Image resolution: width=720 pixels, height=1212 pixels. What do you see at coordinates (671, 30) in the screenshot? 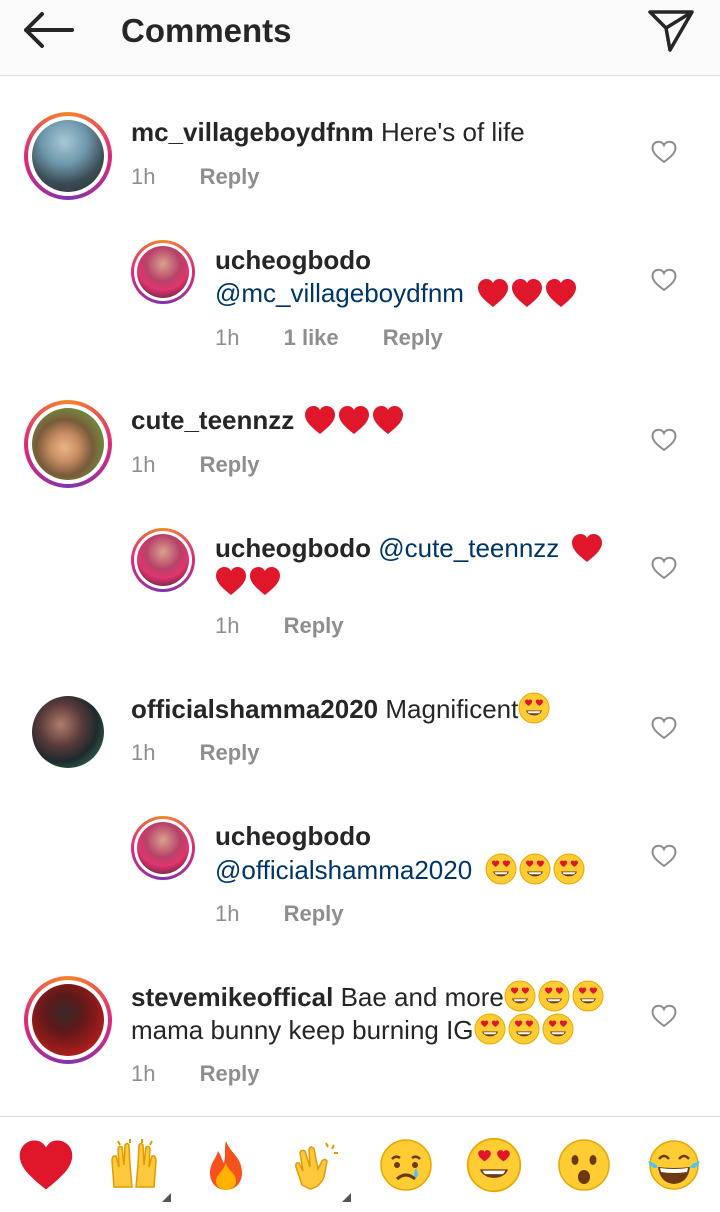
I see `direct-send-icon` at bounding box center [671, 30].